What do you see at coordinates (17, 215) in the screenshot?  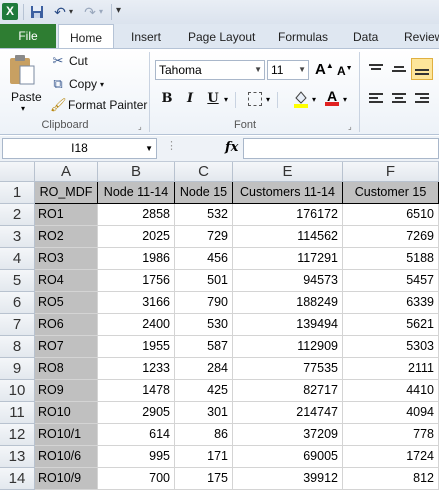 I see `row-header: 2` at bounding box center [17, 215].